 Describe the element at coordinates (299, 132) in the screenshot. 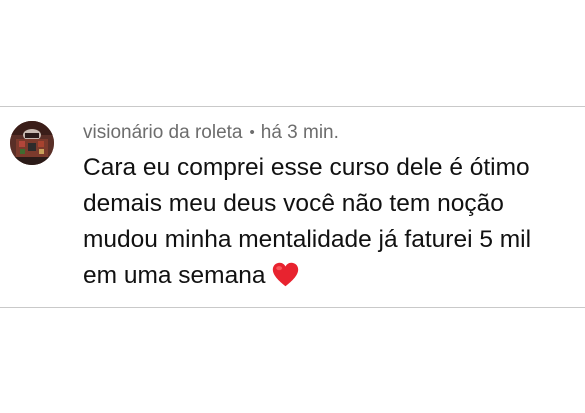

I see `timestamp: há 3 min.` at that location.